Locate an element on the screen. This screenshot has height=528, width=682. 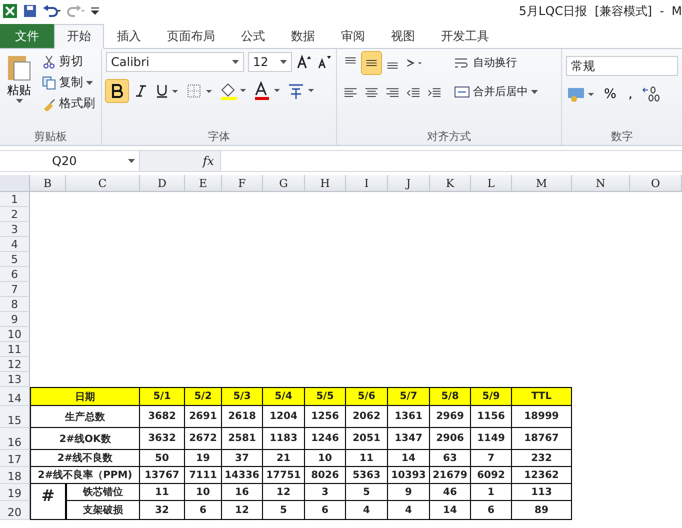
column-header: B is located at coordinates (48, 183).